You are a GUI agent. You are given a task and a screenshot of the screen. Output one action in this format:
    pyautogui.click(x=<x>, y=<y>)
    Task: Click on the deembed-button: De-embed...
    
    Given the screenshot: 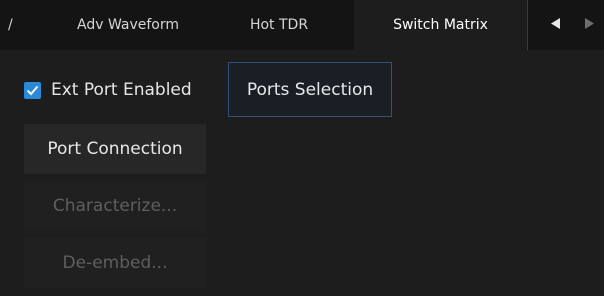 What is the action you would take?
    pyautogui.click(x=115, y=263)
    